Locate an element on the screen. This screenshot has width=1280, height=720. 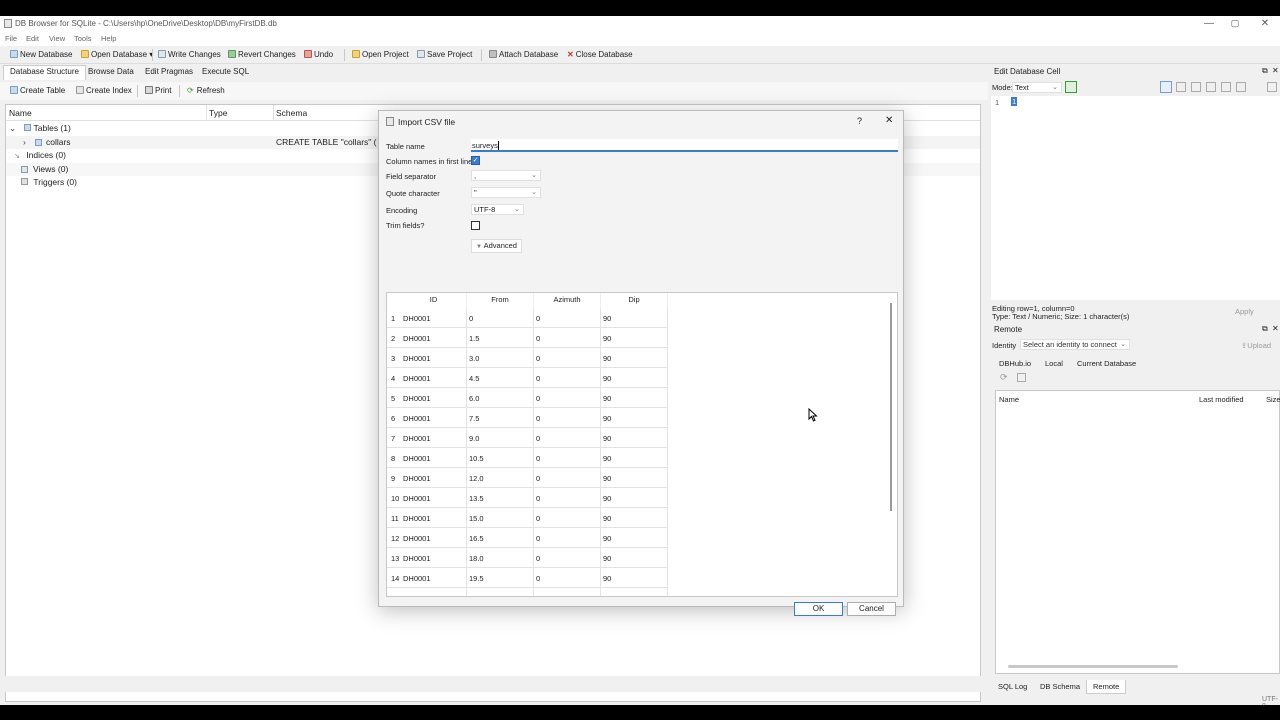
preview-row: 8 DH0001 10.5 0 90 is located at coordinates (528, 458).